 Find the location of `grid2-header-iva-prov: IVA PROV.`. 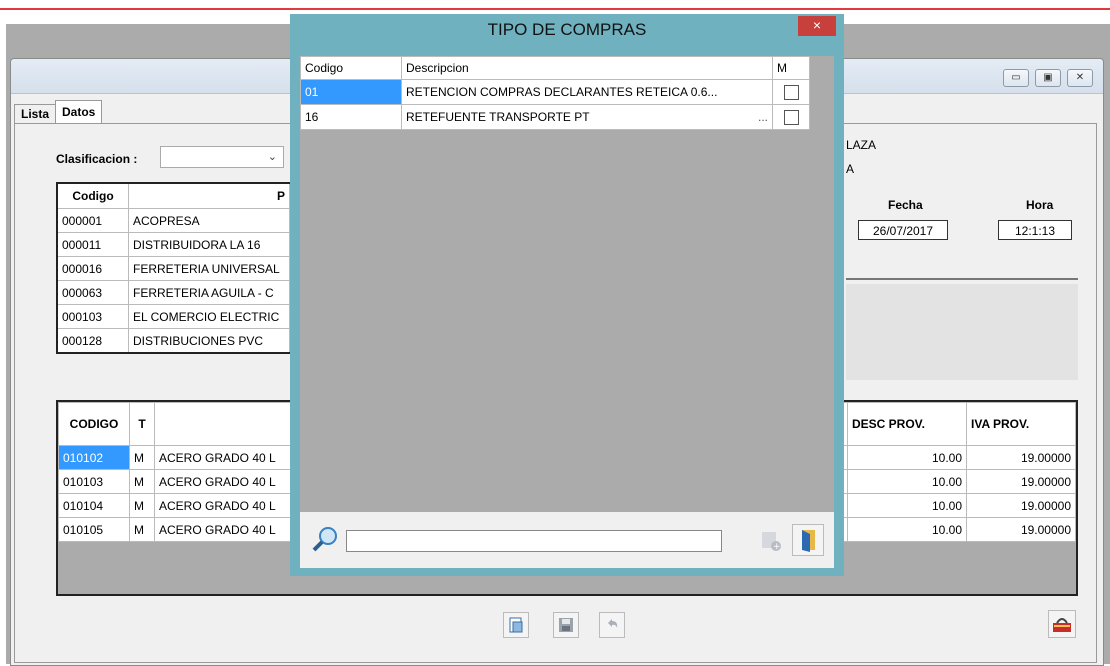

grid2-header-iva-prov: IVA PROV. is located at coordinates (1021, 424).